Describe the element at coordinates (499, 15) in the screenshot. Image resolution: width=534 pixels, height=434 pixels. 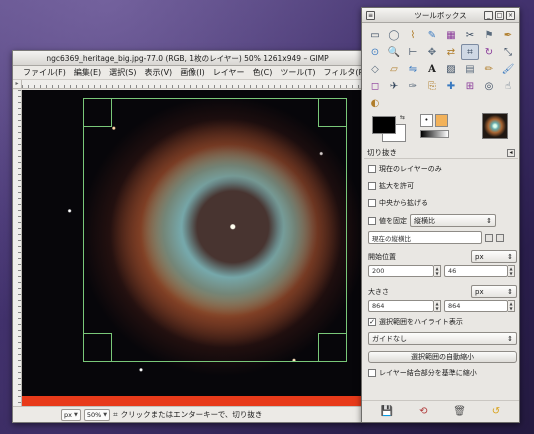
I see `maximize-icon: □` at that location.